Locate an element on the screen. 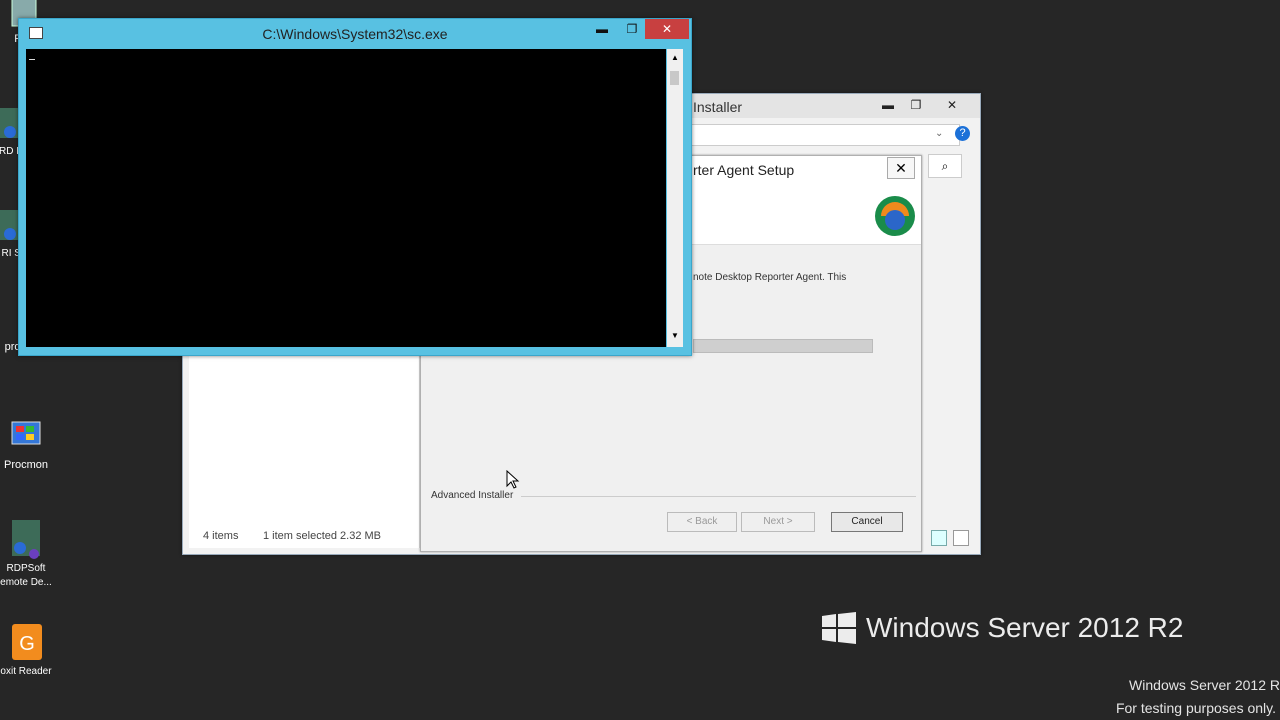 The image size is (1280, 720). next-button: Next > is located at coordinates (778, 522).